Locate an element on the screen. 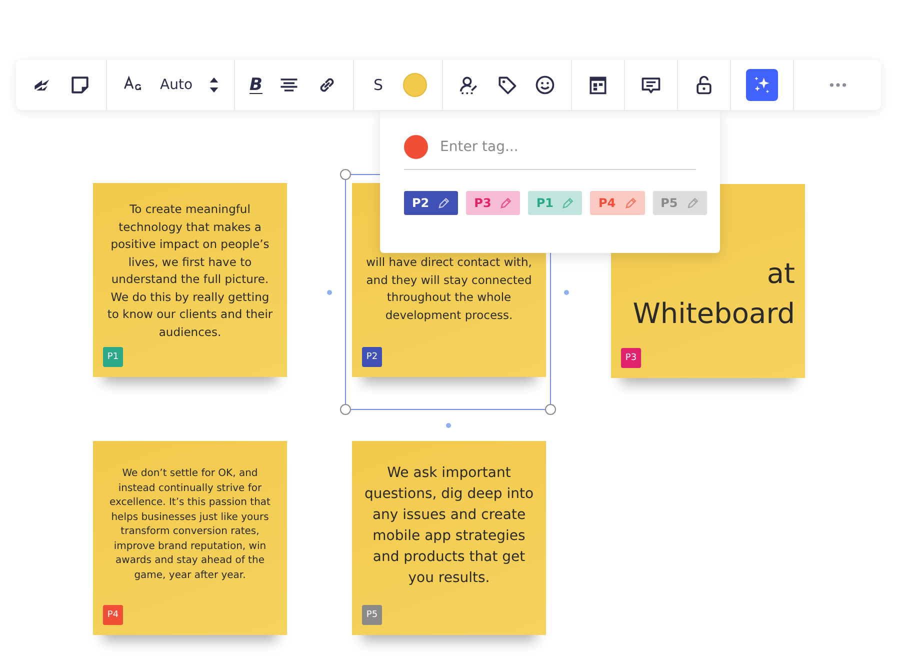 The height and width of the screenshot is (669, 911). layout-icon is located at coordinates (598, 85).